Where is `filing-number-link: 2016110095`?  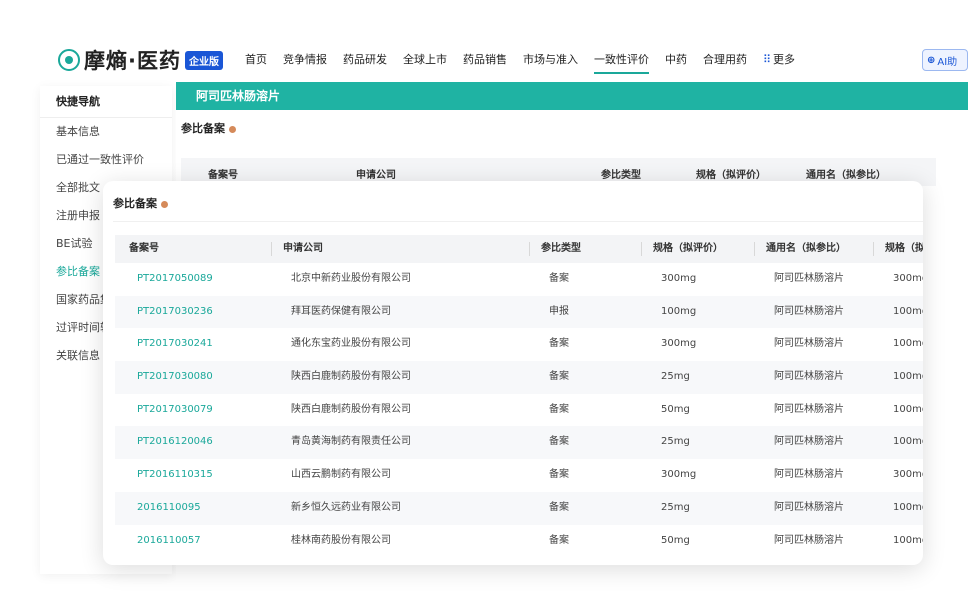
filing-number-link: 2016110095 is located at coordinates (204, 508).